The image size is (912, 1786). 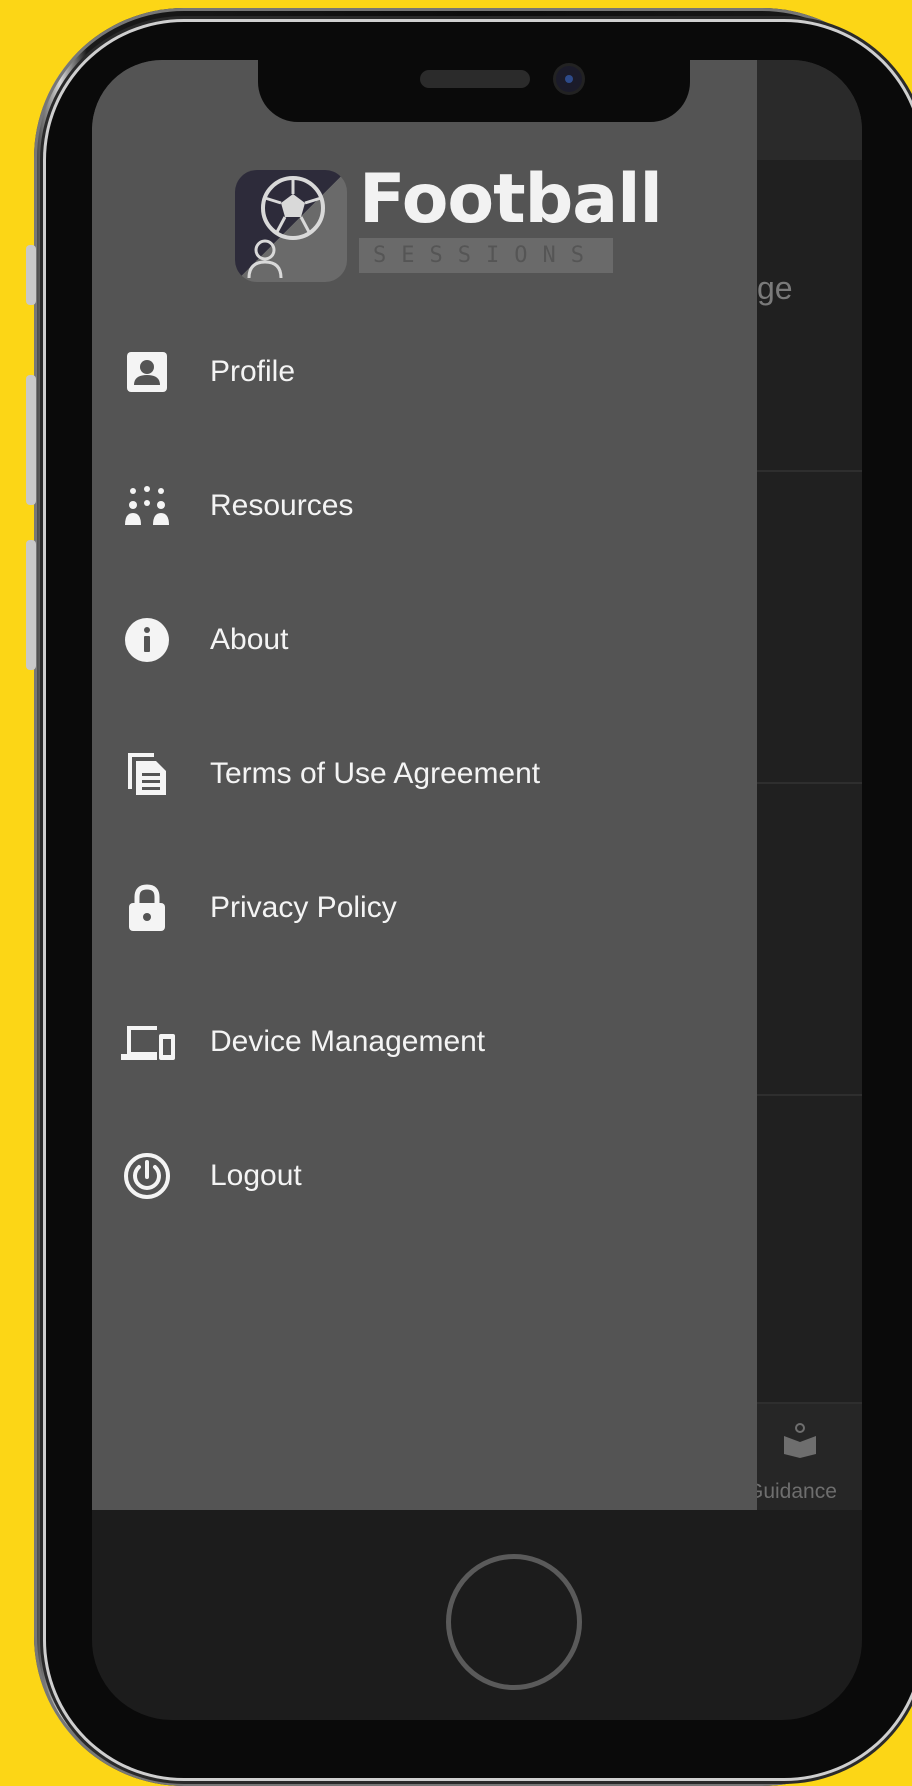 What do you see at coordinates (511, 199) in the screenshot?
I see `logo-wordmark: Football` at bounding box center [511, 199].